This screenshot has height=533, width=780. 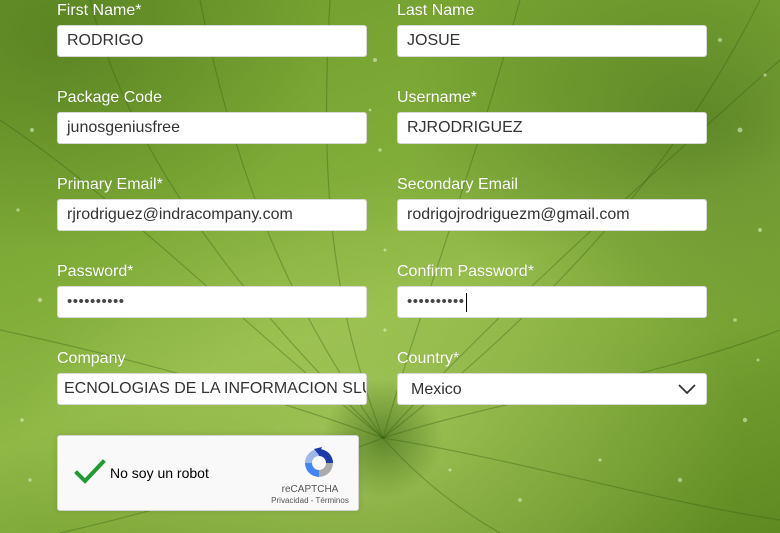 I want to click on first-name-label: First Name*, so click(x=99, y=10).